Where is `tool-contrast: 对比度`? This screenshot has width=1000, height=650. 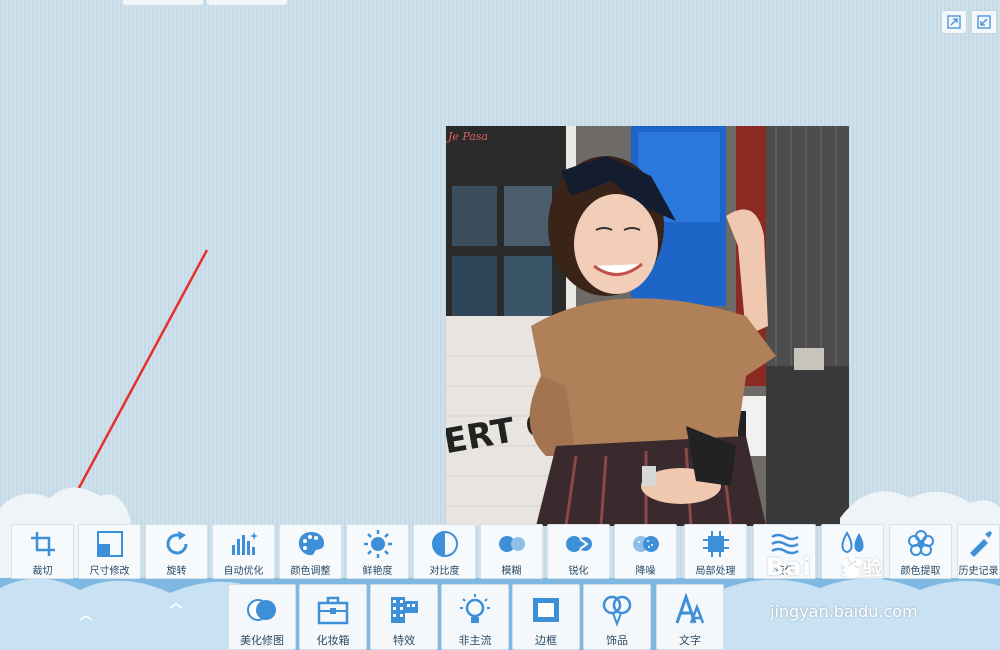
tool-contrast: 对比度 is located at coordinates (444, 551).